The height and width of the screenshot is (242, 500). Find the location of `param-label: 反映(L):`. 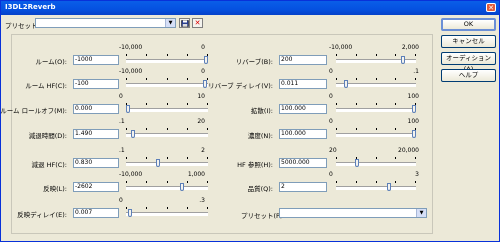

param-label: 反映(L): is located at coordinates (55, 189).